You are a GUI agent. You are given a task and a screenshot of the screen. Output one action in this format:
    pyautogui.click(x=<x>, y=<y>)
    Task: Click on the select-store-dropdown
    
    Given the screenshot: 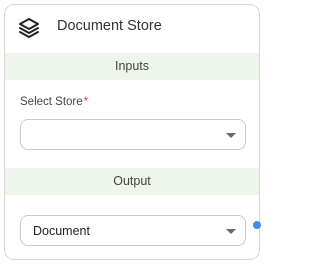 What is the action you would take?
    pyautogui.click(x=133, y=134)
    